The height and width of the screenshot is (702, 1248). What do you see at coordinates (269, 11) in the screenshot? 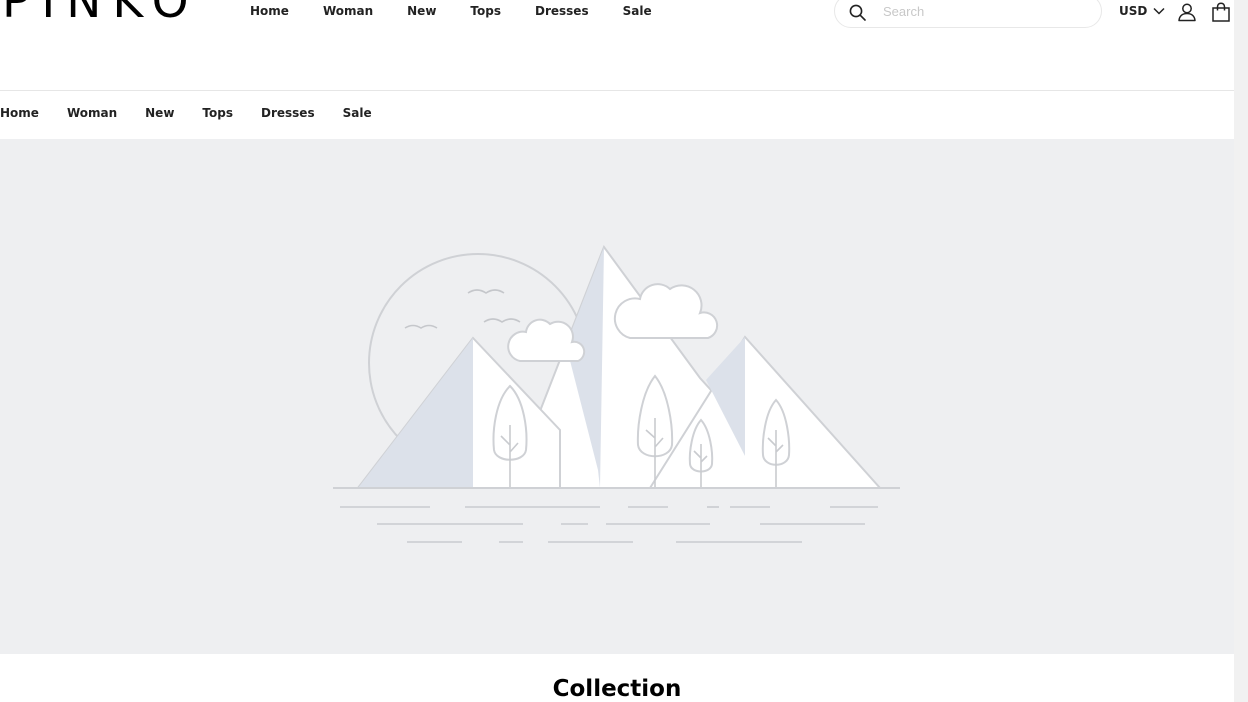
I see `primary-nav-home: Home` at bounding box center [269, 11].